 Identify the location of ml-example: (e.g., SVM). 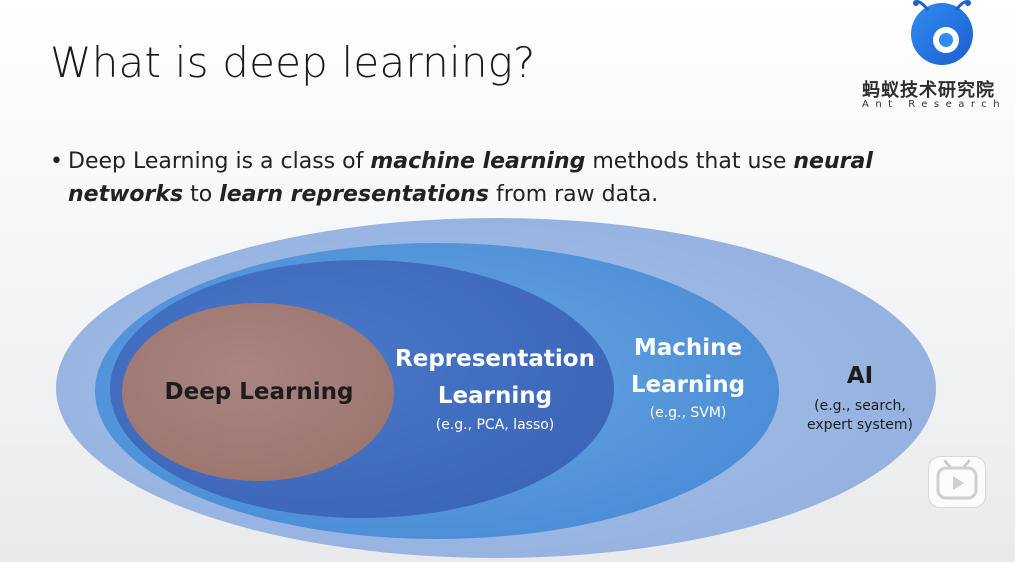
(688, 413).